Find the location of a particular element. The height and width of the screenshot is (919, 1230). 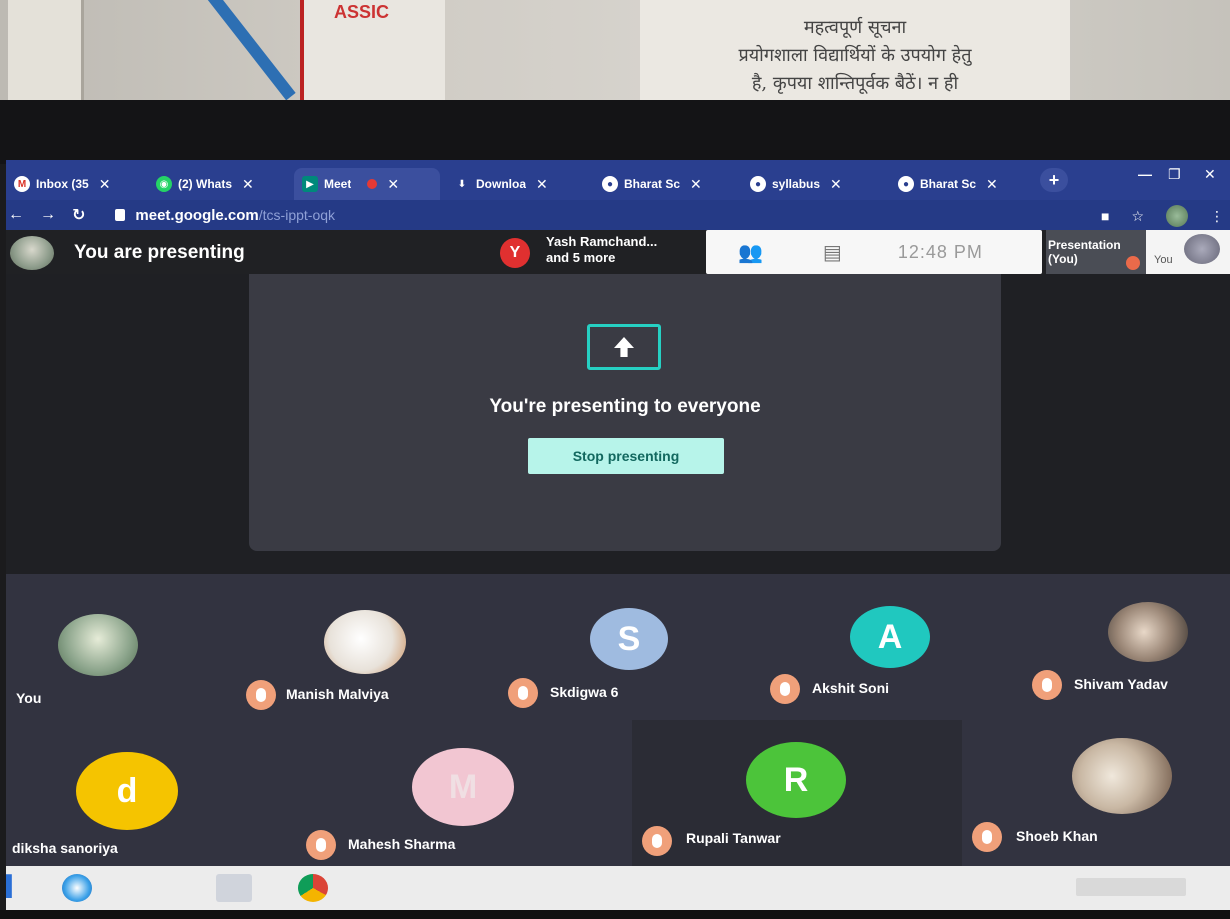

tab-downloads: ⬇ Downloa ✕ is located at coordinates (517, 184).